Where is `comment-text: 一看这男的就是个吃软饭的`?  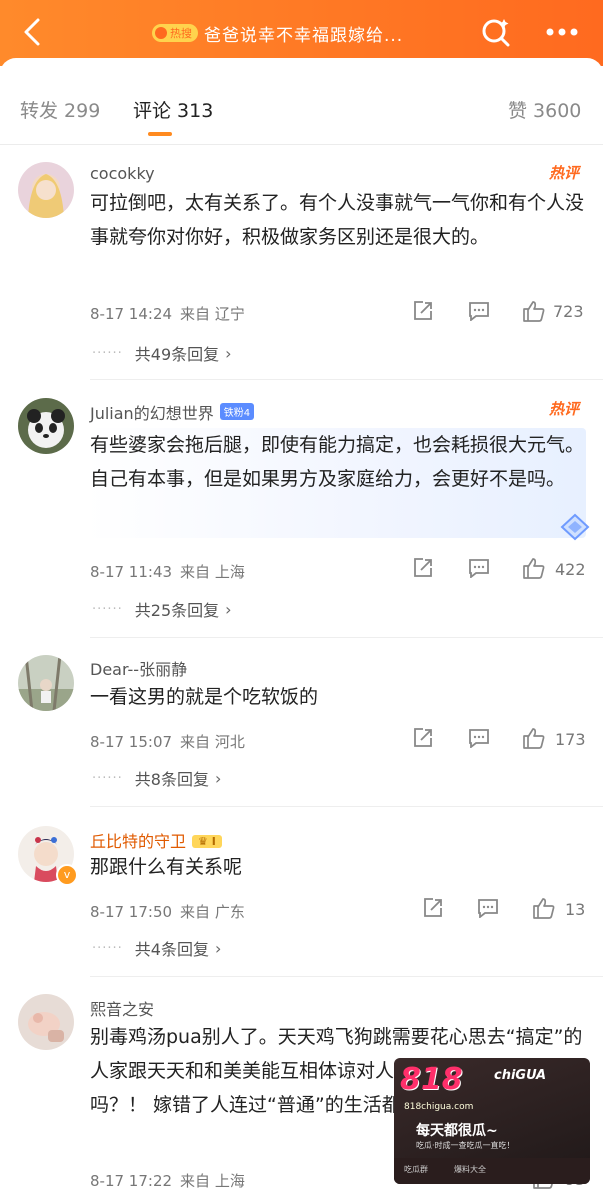
comment-text: 一看这男的就是个吃软饭的 is located at coordinates (204, 697).